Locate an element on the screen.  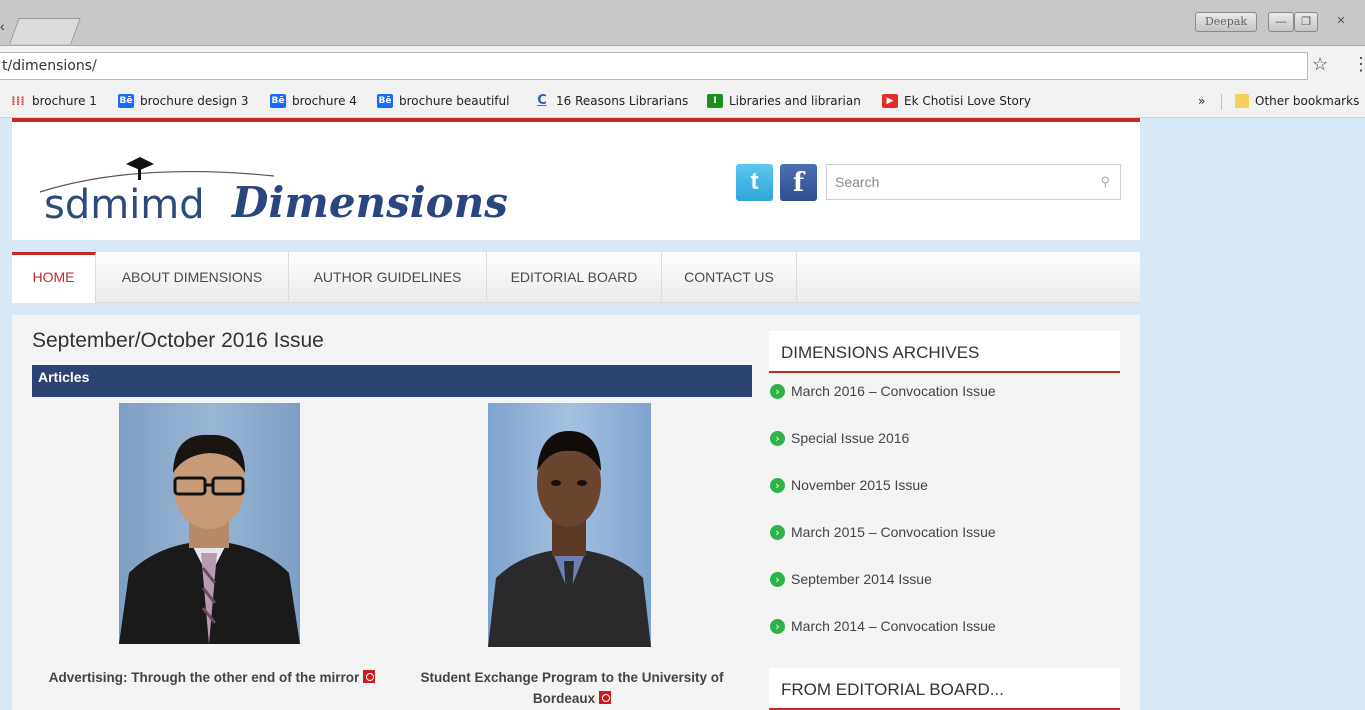
profile-button: Deepak is located at coordinates (1226, 22).